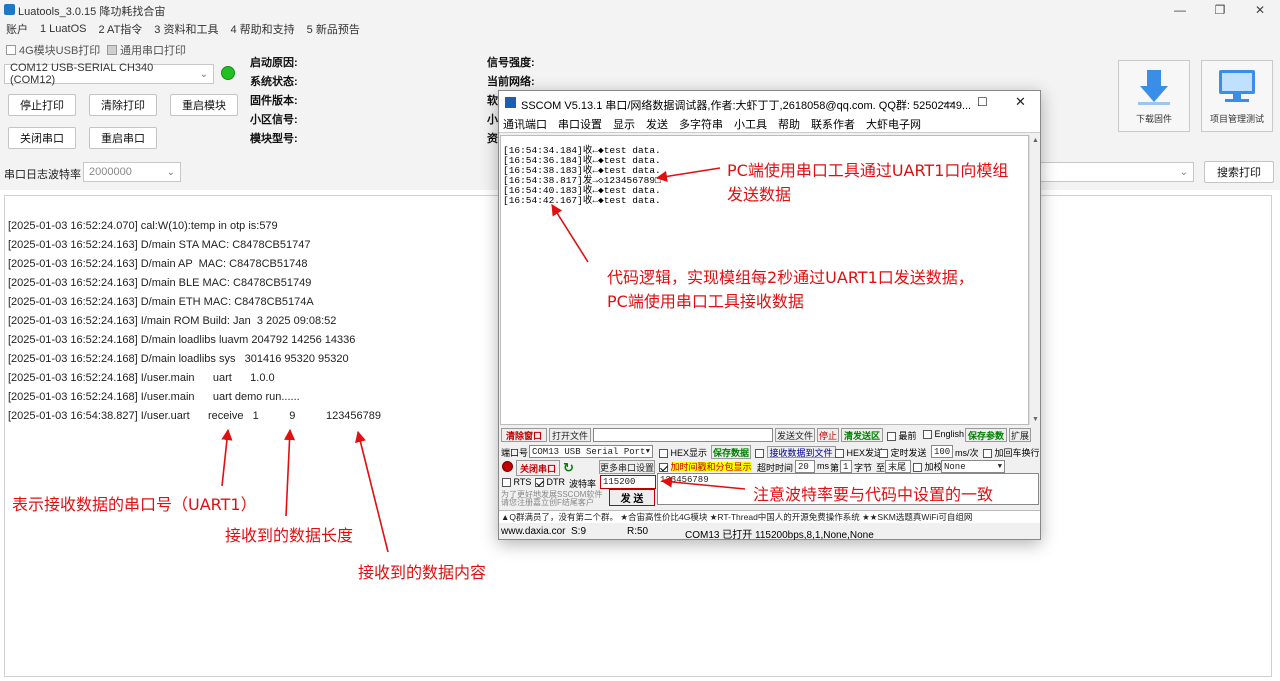 The image size is (1280, 681). I want to click on arrow-to-uart-id, so click(227, 457).